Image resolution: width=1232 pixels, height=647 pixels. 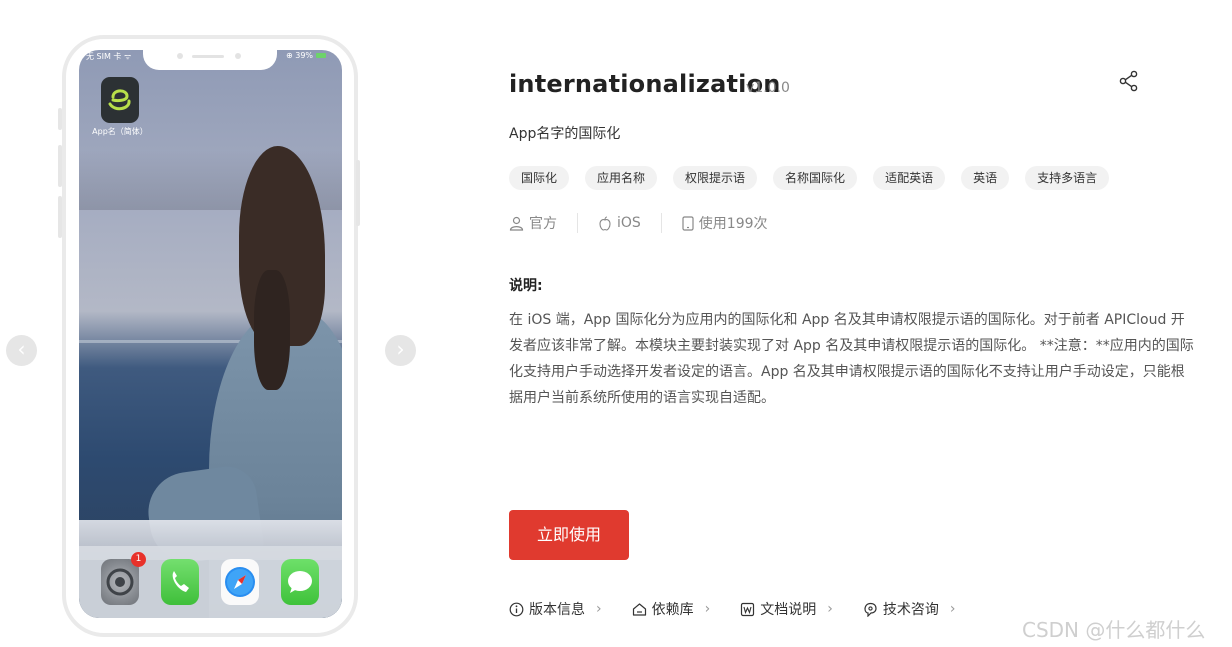 I want to click on link-version-info-label: 版本信息, so click(x=557, y=610).